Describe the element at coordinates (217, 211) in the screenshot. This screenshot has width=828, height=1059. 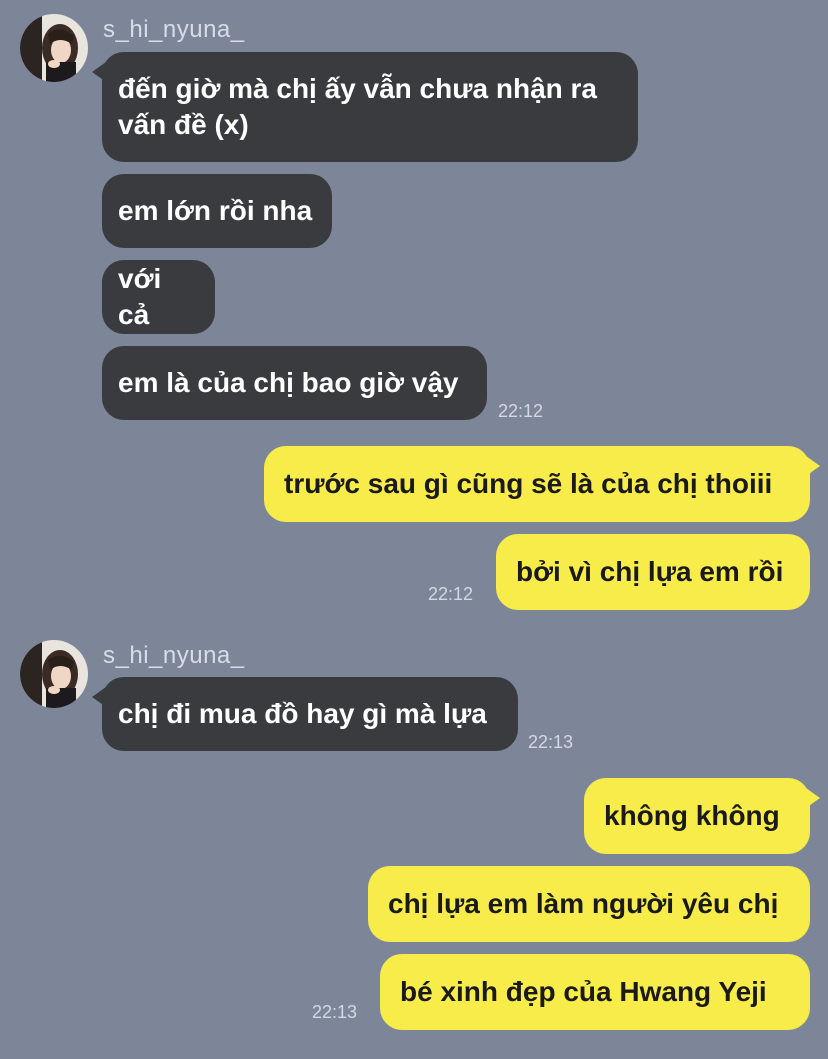
I see `incoming-message: em lớn rồi nha` at that location.